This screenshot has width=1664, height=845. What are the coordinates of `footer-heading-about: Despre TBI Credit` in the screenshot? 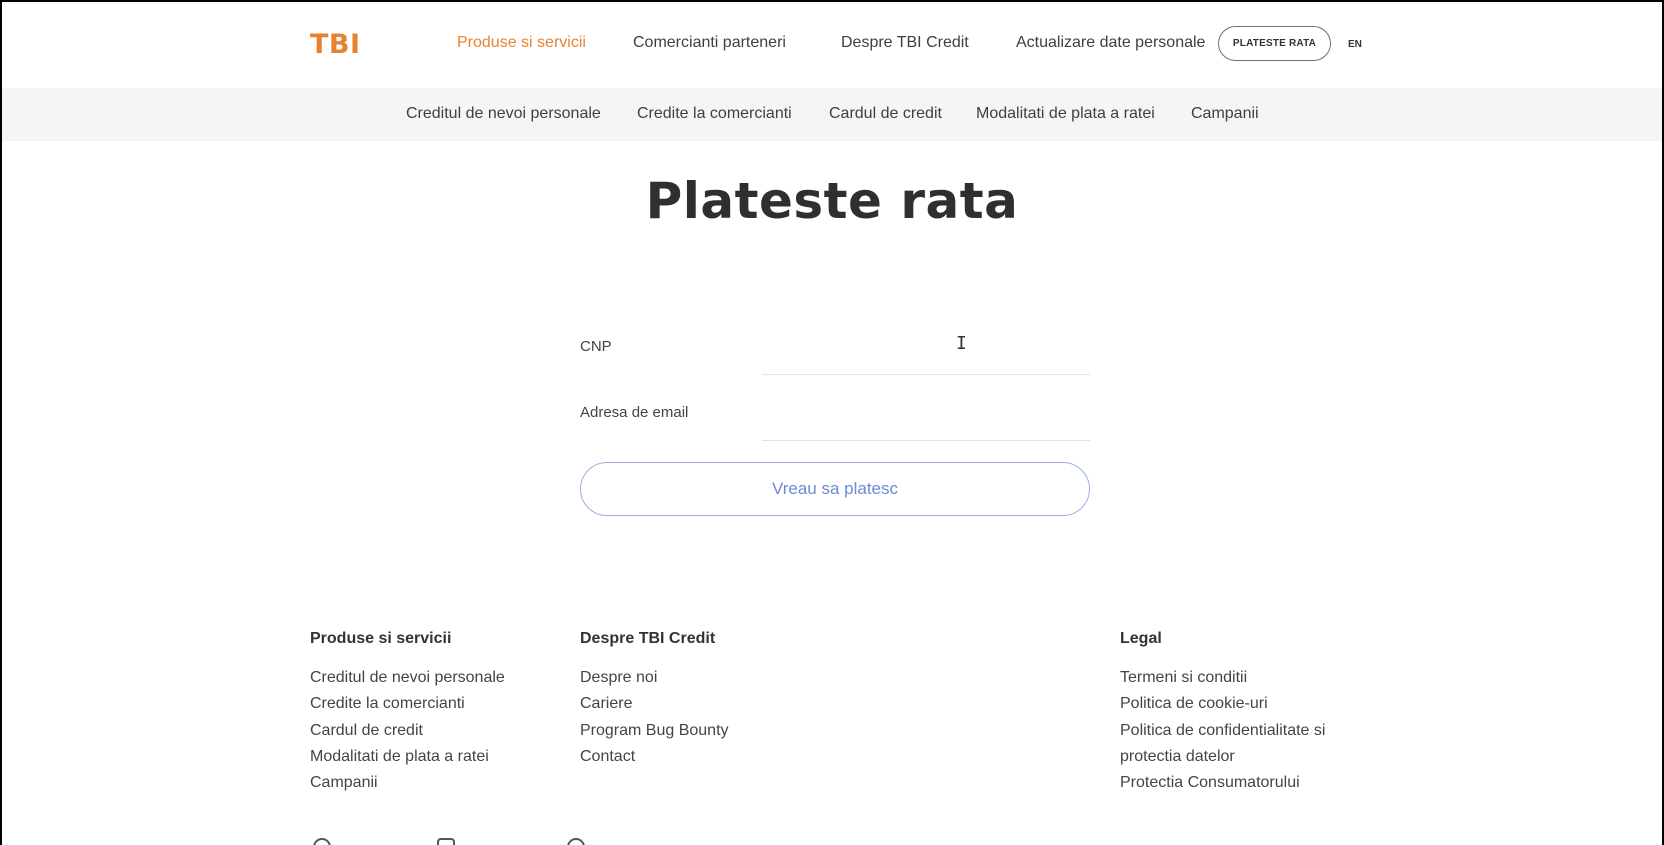 It's located at (648, 638).